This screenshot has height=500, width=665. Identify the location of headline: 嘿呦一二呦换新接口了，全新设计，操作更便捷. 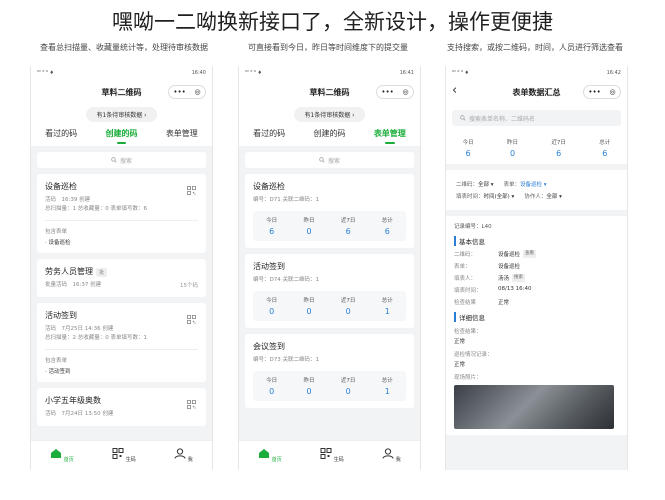
(332, 22).